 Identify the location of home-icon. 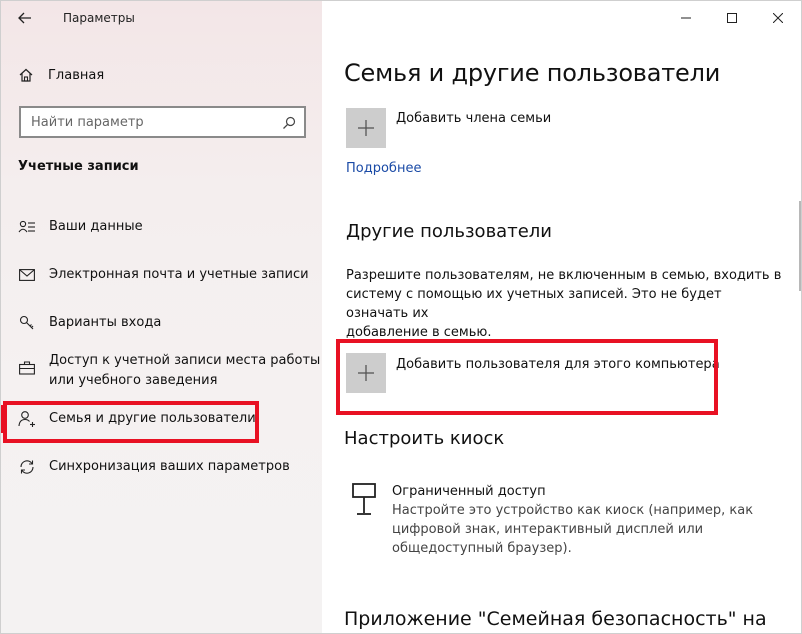
(26, 75).